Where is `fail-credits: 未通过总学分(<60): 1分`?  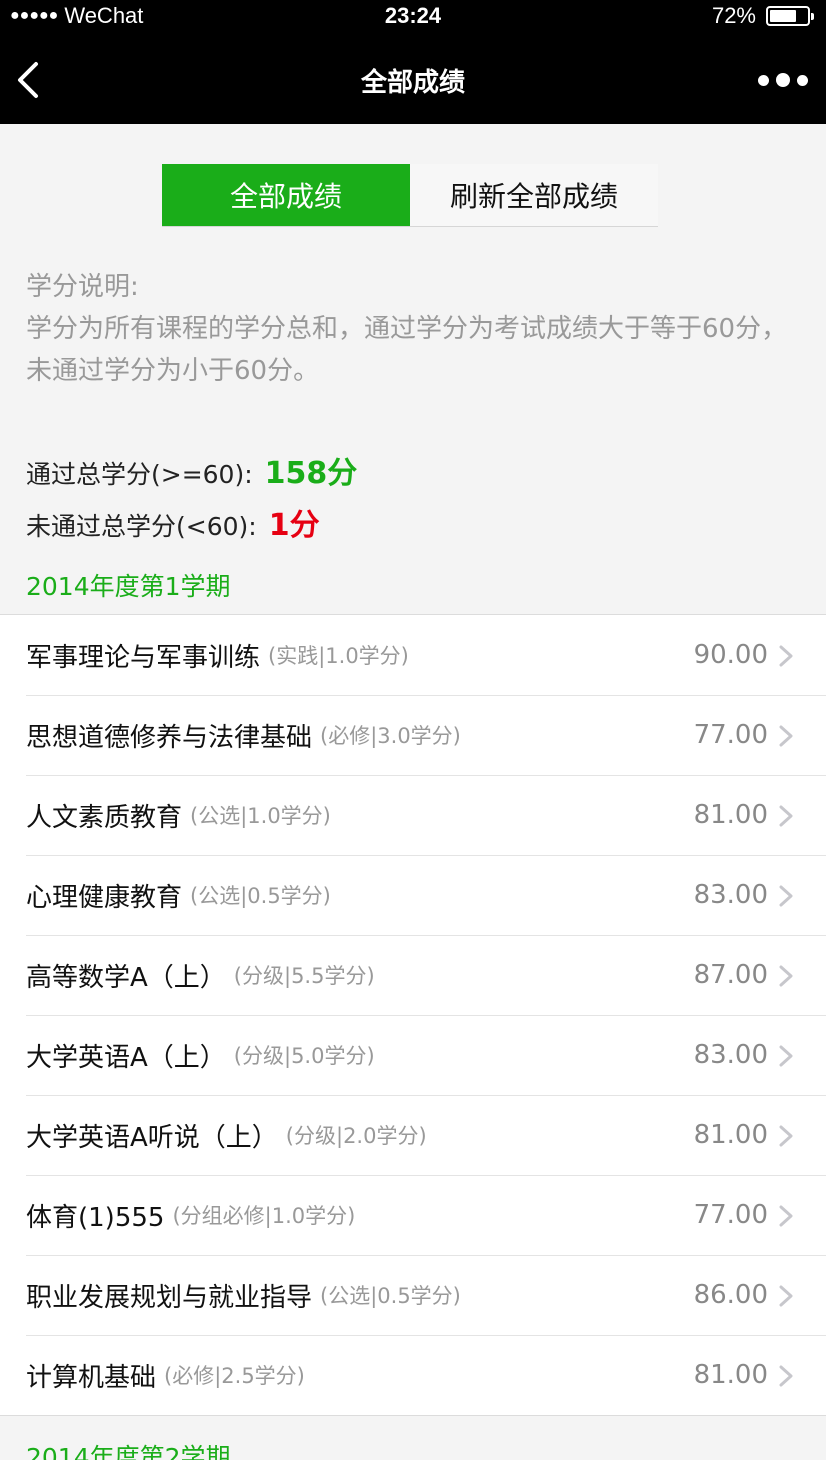
fail-credits: 未通过总学分(<60): 1分 is located at coordinates (173, 522).